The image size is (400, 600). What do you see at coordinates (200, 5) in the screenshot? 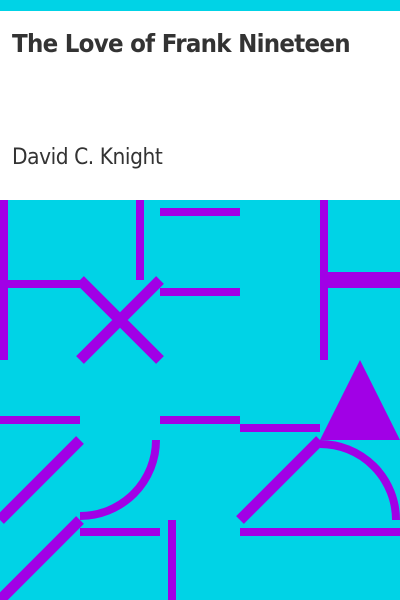
I see `top-color-strip` at bounding box center [200, 5].